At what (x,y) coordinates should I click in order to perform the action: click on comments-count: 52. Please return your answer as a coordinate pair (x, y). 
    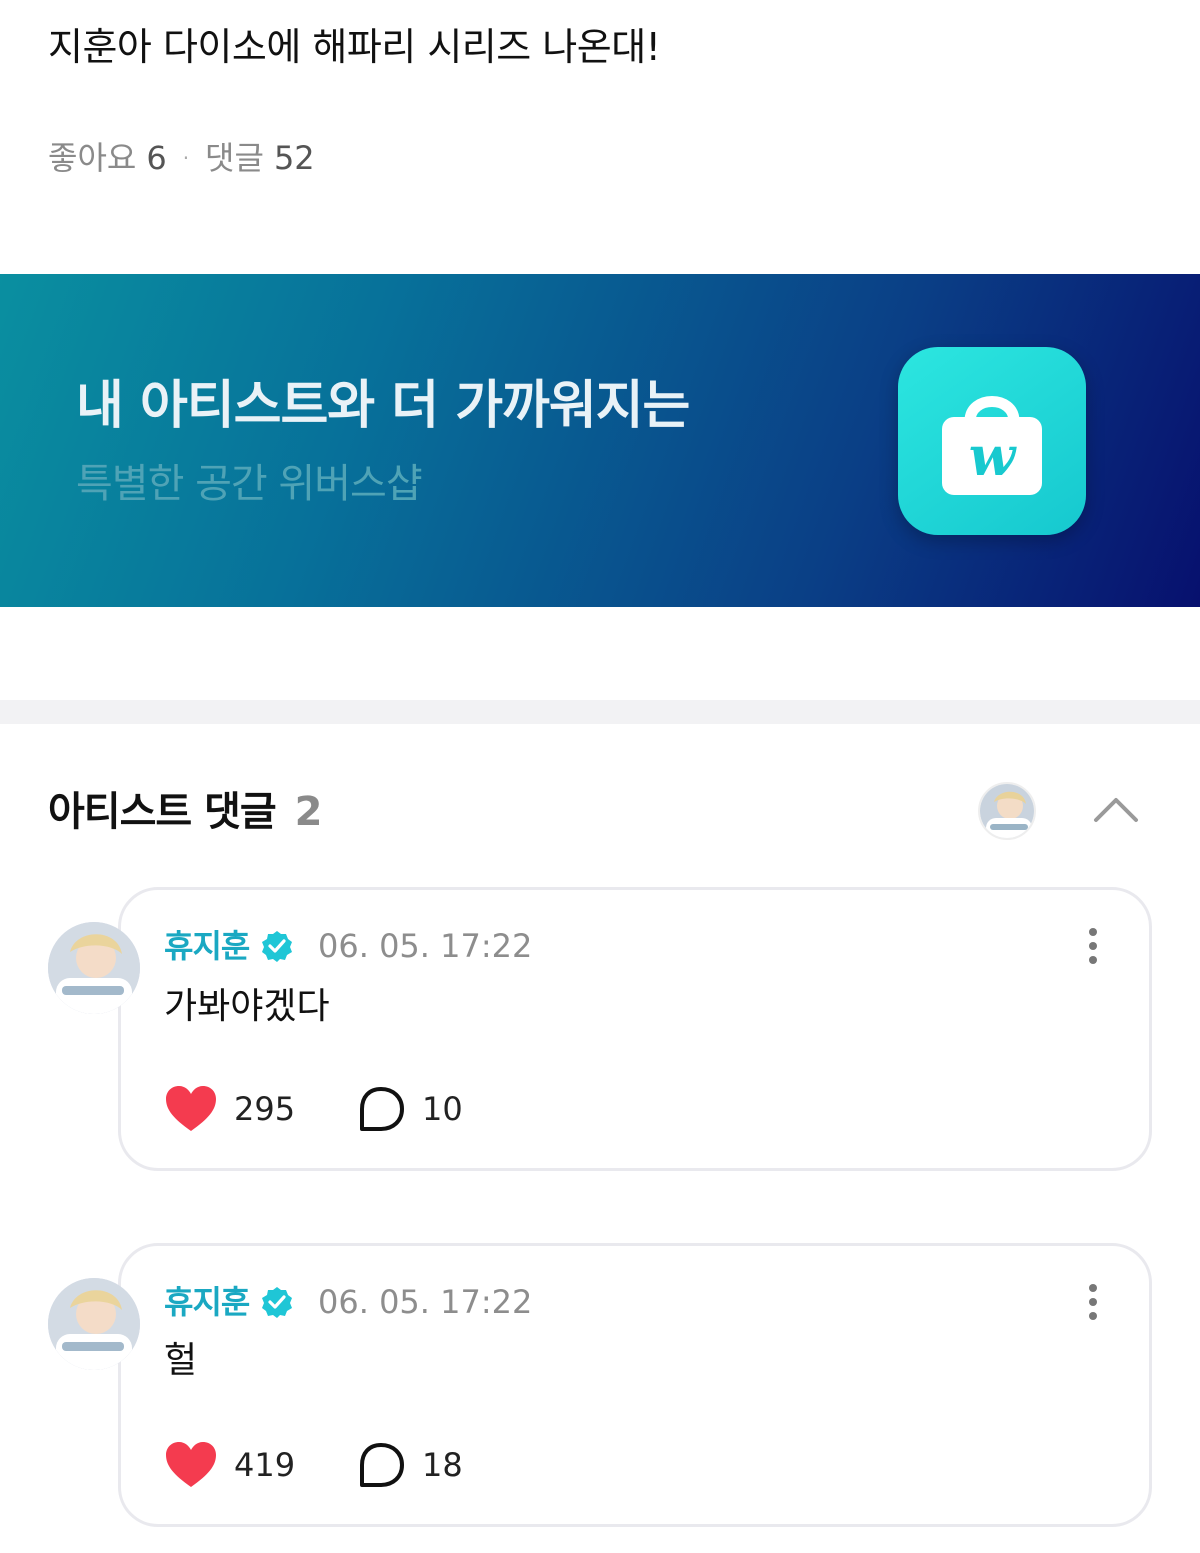
    Looking at the image, I should click on (294, 158).